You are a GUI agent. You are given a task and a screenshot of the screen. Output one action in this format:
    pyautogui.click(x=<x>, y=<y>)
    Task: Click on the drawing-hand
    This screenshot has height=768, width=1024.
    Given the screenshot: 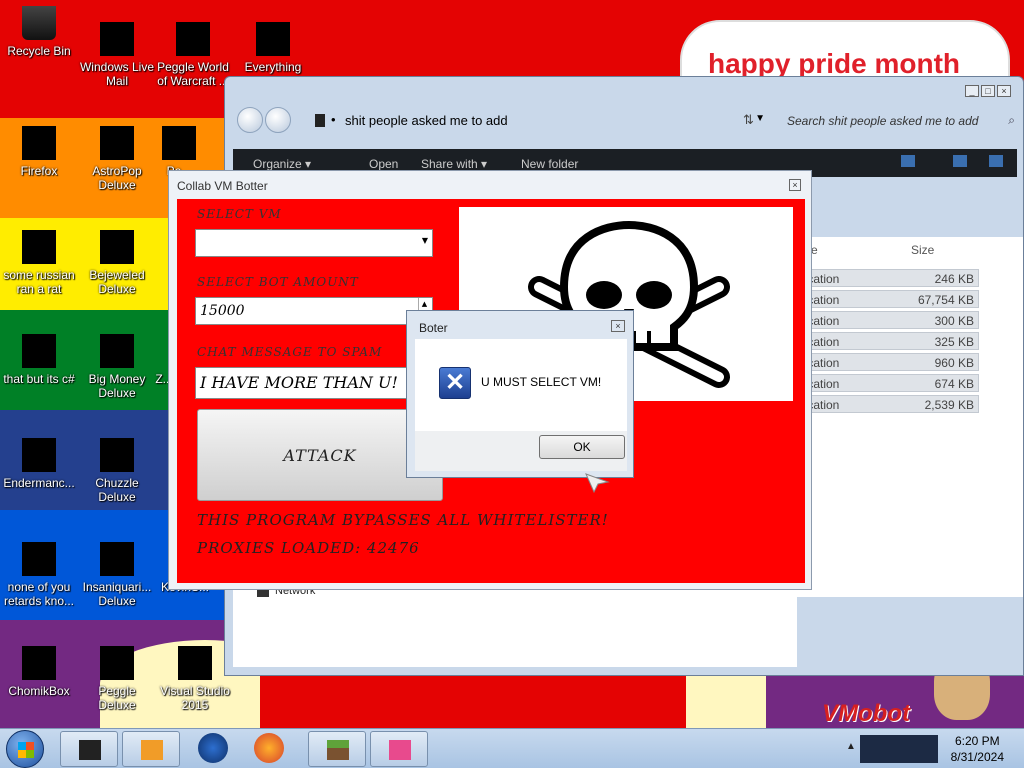 What is the action you would take?
    pyautogui.click(x=726, y=702)
    